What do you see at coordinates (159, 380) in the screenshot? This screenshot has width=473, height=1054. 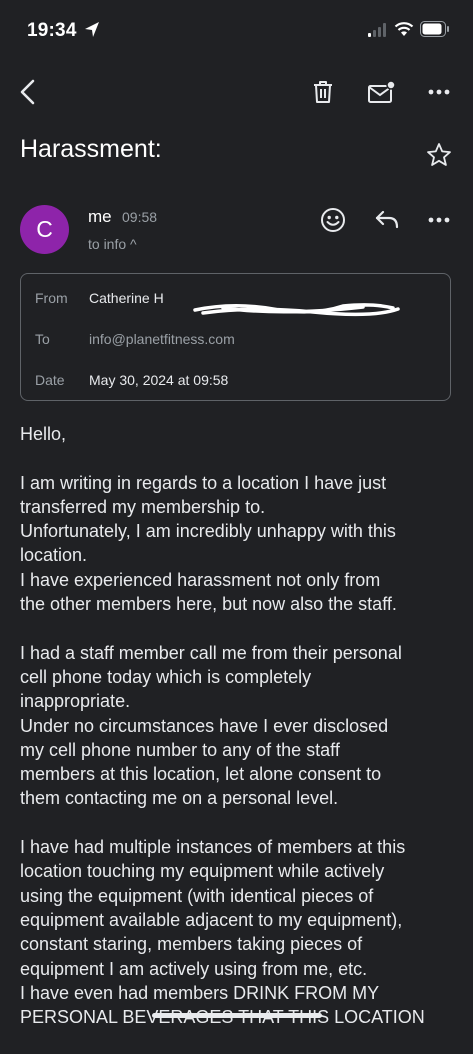 I see `date-value: May 30, 2024 at 09:58` at bounding box center [159, 380].